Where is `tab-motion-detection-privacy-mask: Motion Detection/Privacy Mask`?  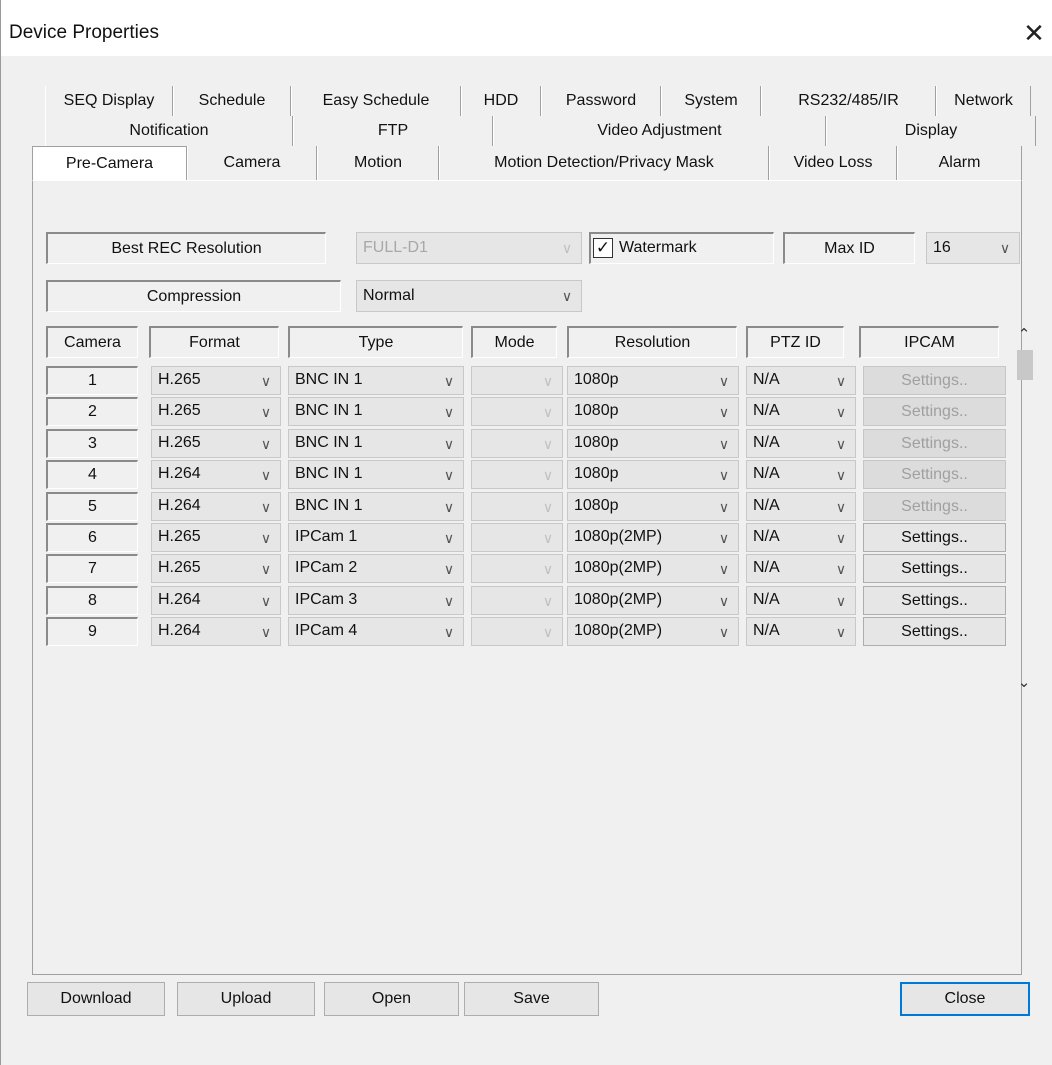
tab-motion-detection-privacy-mask: Motion Detection/Privacy Mask is located at coordinates (604, 163).